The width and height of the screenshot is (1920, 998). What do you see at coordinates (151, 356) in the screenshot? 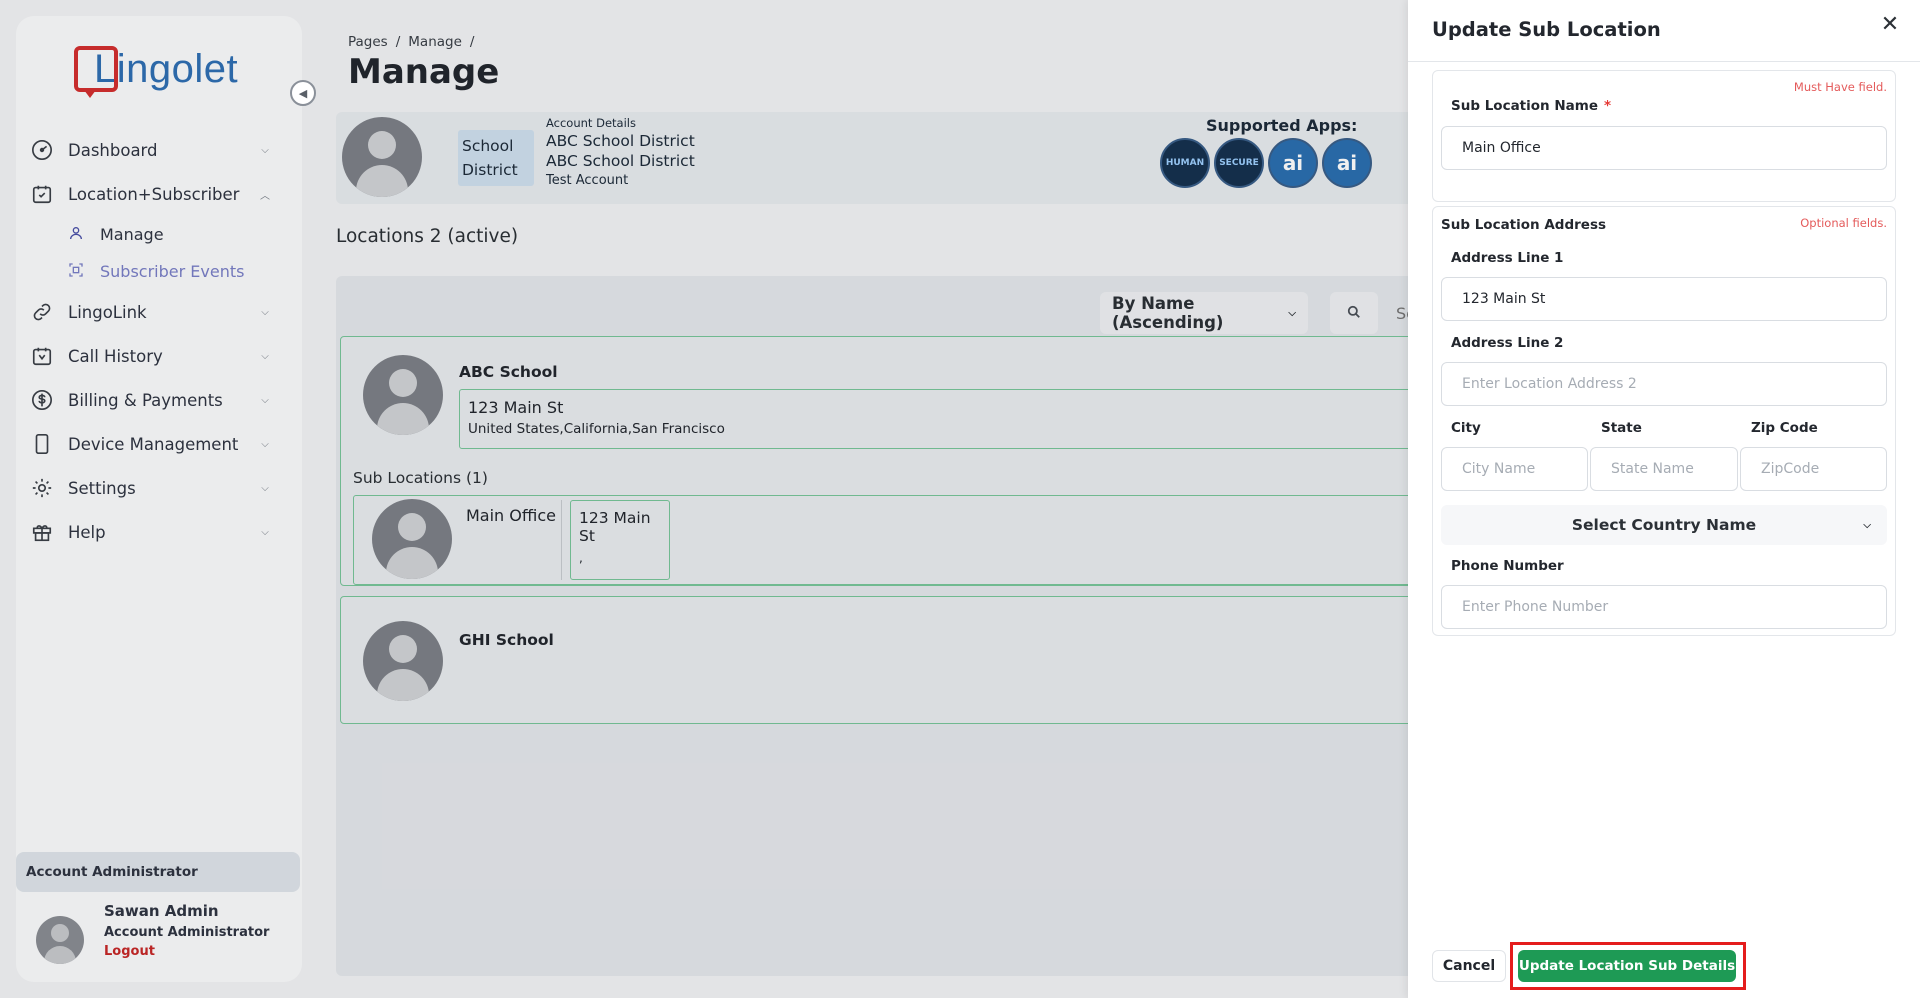
I see `sidebar-item-call-history: Call History ⌵` at bounding box center [151, 356].